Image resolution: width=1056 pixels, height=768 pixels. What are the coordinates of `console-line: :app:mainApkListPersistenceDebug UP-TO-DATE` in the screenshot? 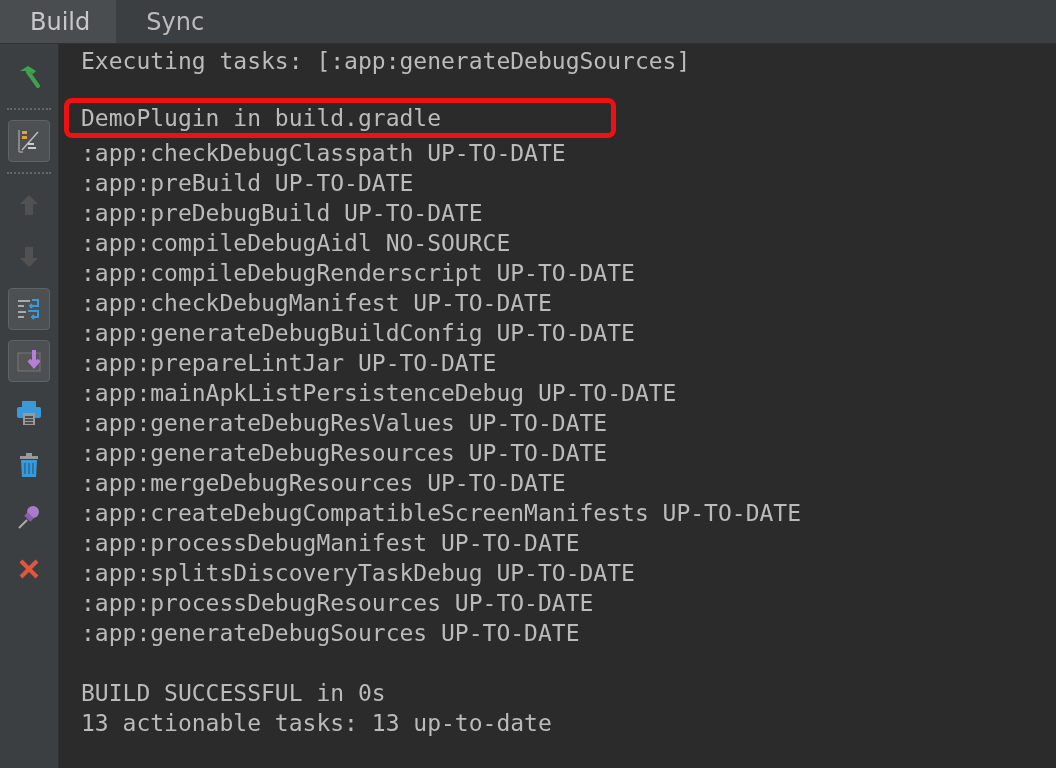 It's located at (379, 393).